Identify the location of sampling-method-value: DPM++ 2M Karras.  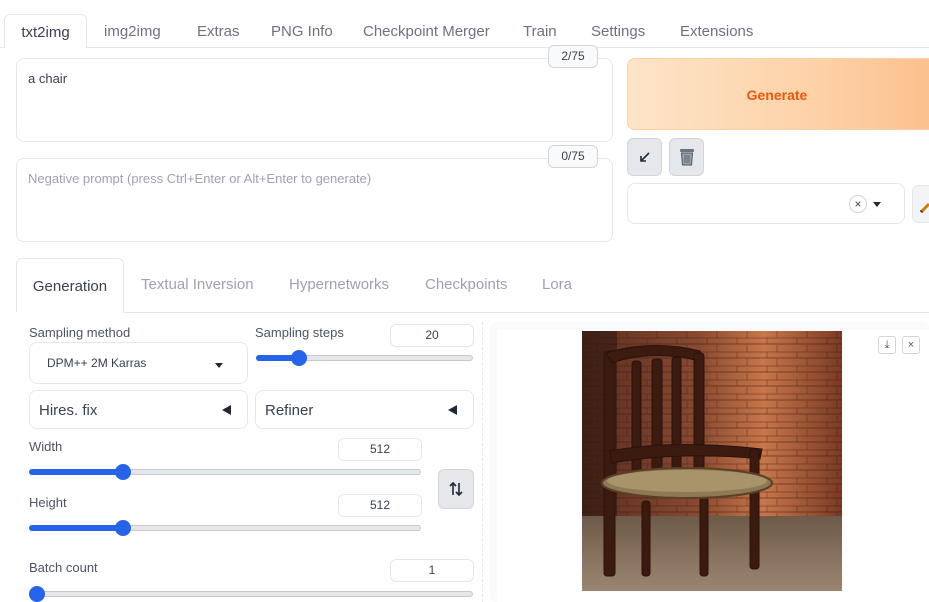
(97, 363).